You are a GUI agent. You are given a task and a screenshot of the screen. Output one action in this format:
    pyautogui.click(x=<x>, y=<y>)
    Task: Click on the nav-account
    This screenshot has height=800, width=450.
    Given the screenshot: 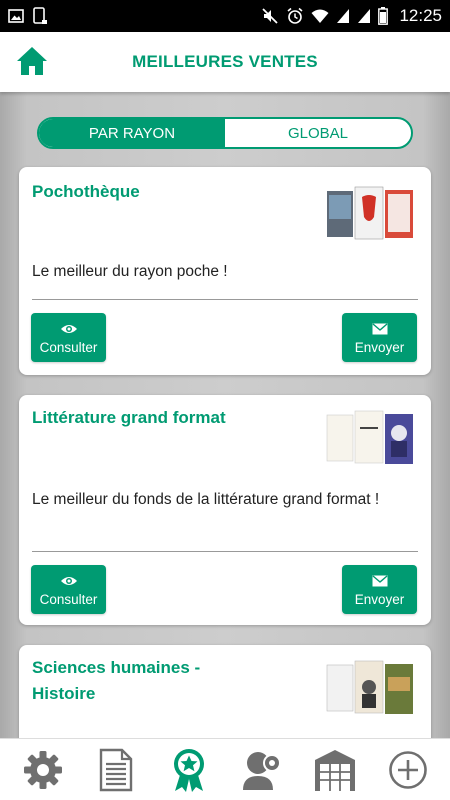 What is the action you would take?
    pyautogui.click(x=262, y=770)
    